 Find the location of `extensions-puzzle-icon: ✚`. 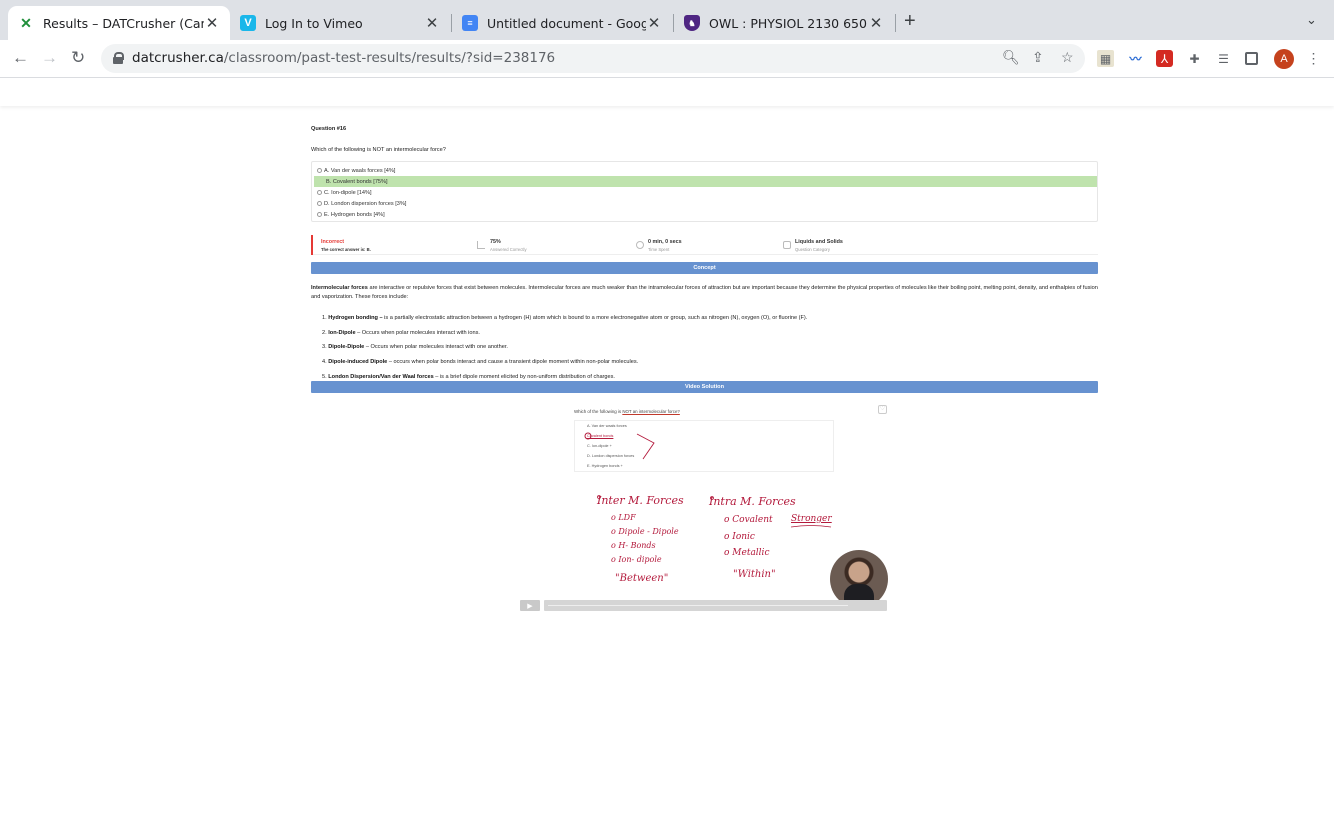

extensions-puzzle-icon: ✚ is located at coordinates (1194, 58).